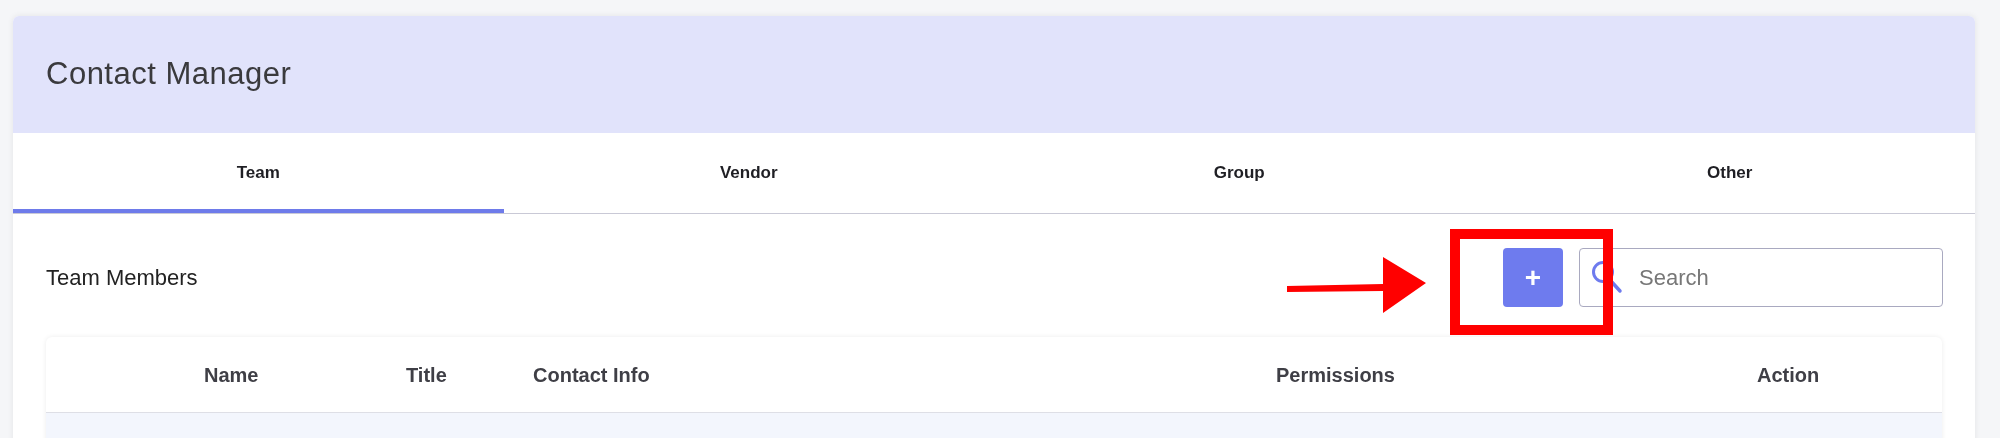 The width and height of the screenshot is (2000, 438). What do you see at coordinates (1761, 277) in the screenshot?
I see `search-field: Search` at bounding box center [1761, 277].